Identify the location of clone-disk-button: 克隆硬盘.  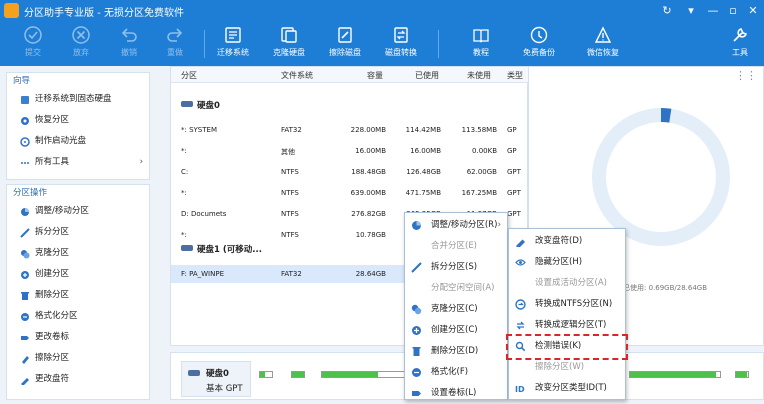
(289, 44).